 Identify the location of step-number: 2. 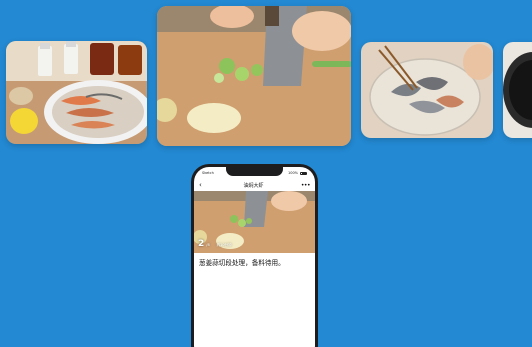
(201, 244).